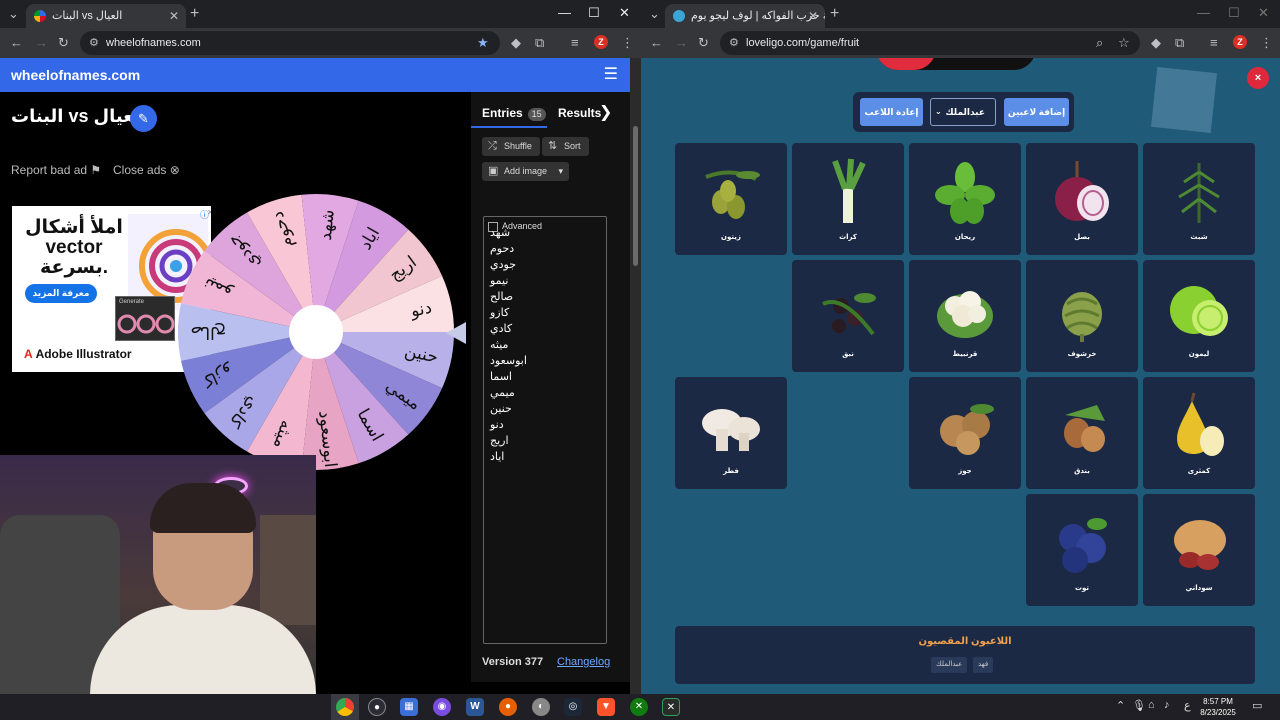  I want to click on fruit-card: زيتون, so click(731, 199).